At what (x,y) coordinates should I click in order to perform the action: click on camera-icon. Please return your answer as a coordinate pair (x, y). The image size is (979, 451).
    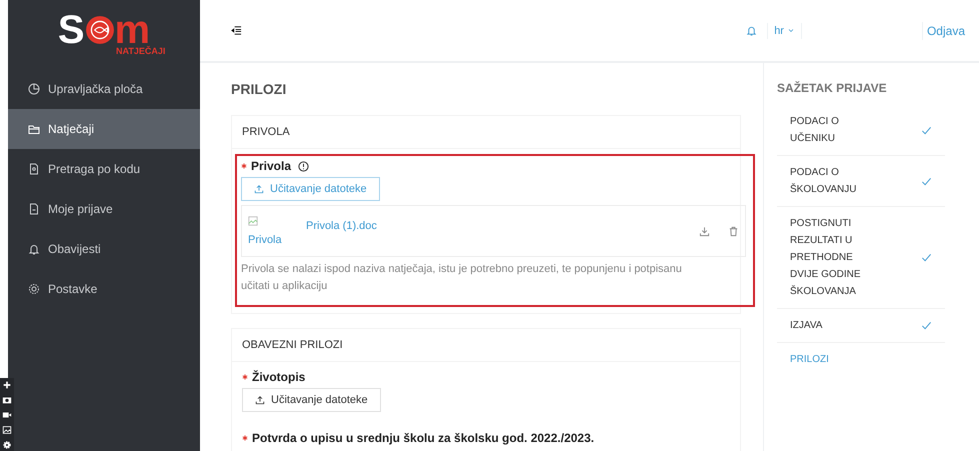
    Looking at the image, I should click on (7, 400).